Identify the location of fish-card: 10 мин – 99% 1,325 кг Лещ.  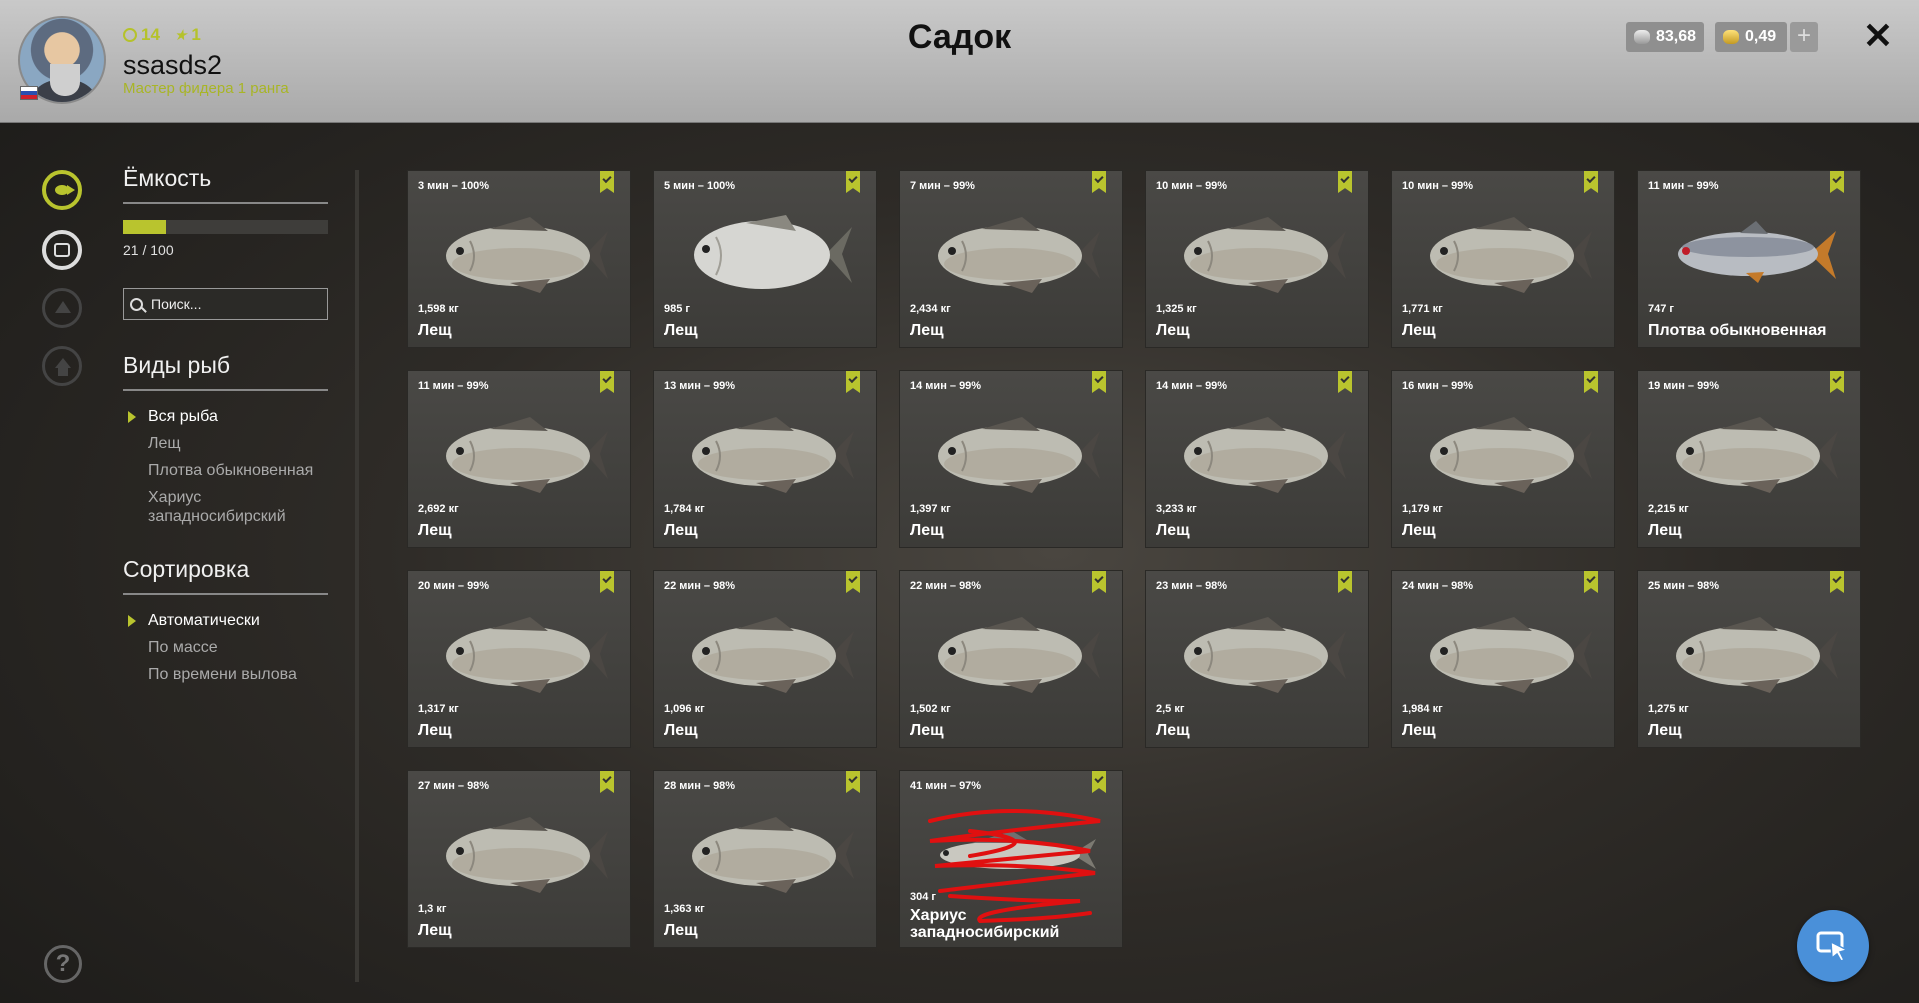
(1257, 259).